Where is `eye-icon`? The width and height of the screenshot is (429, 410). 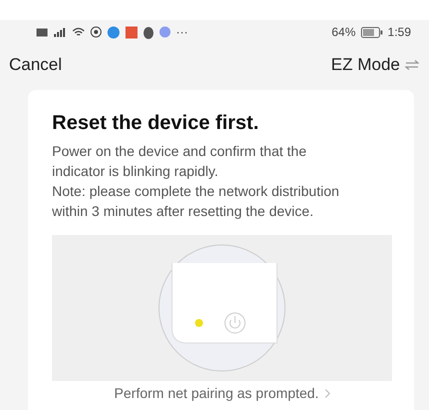
eye-icon is located at coordinates (96, 32).